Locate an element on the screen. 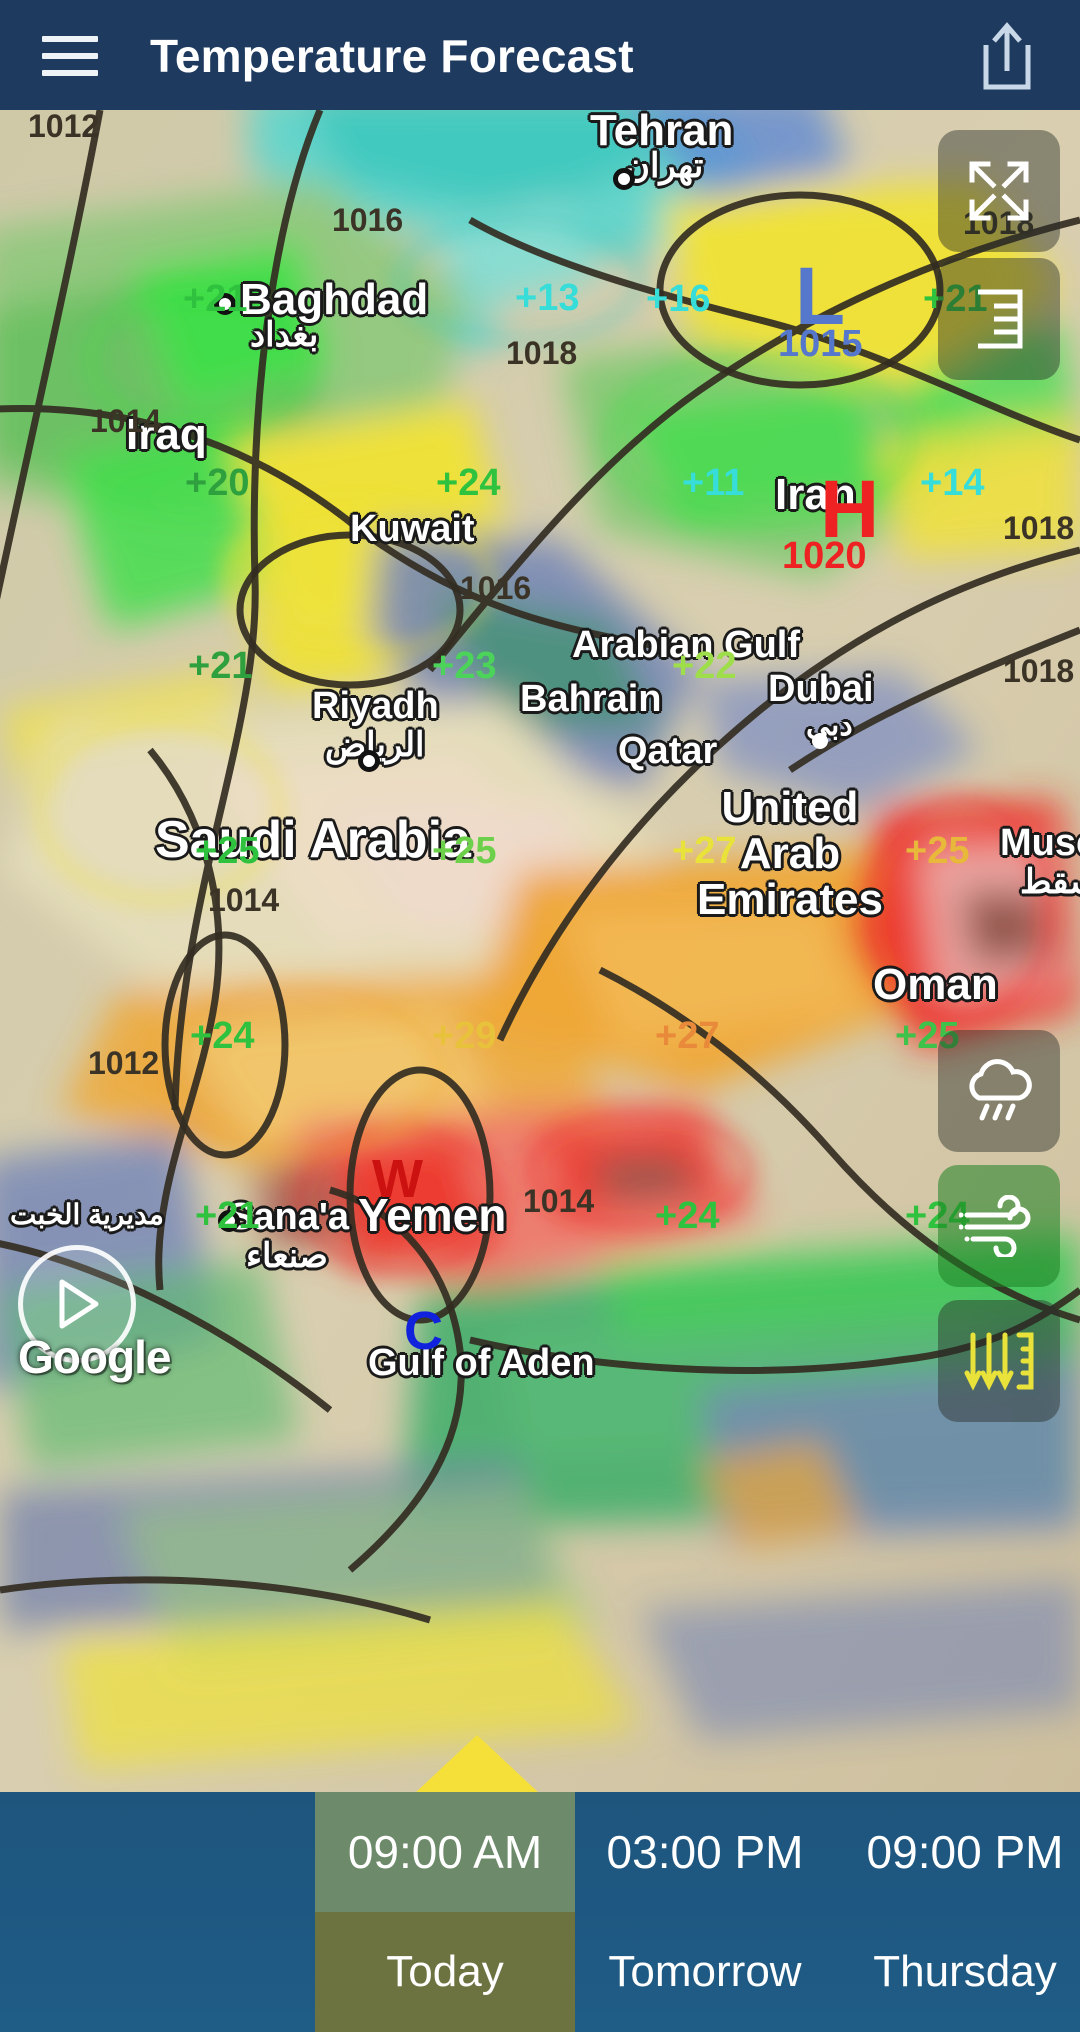 Image resolution: width=1080 pixels, height=2032 pixels. city-label-muscat-arabic: مسقط is located at coordinates (1050, 882).